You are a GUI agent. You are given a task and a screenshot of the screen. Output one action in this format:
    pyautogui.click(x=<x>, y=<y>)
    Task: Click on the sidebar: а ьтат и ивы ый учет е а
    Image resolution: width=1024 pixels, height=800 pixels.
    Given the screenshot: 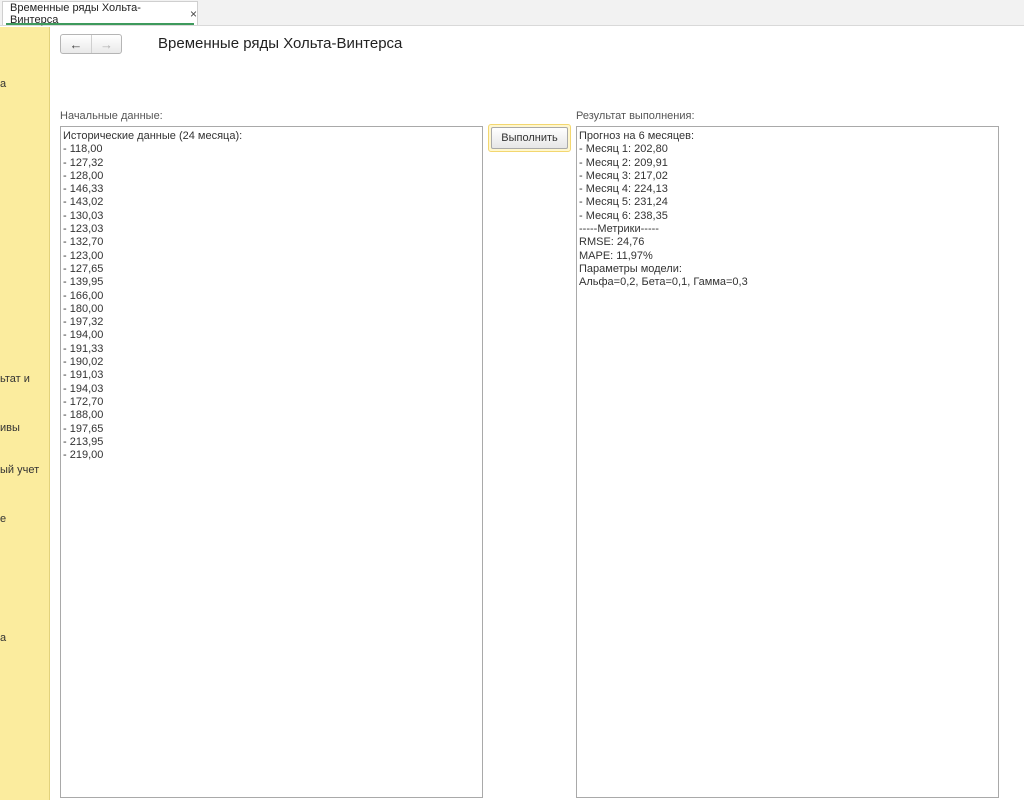 What is the action you would take?
    pyautogui.click(x=25, y=413)
    